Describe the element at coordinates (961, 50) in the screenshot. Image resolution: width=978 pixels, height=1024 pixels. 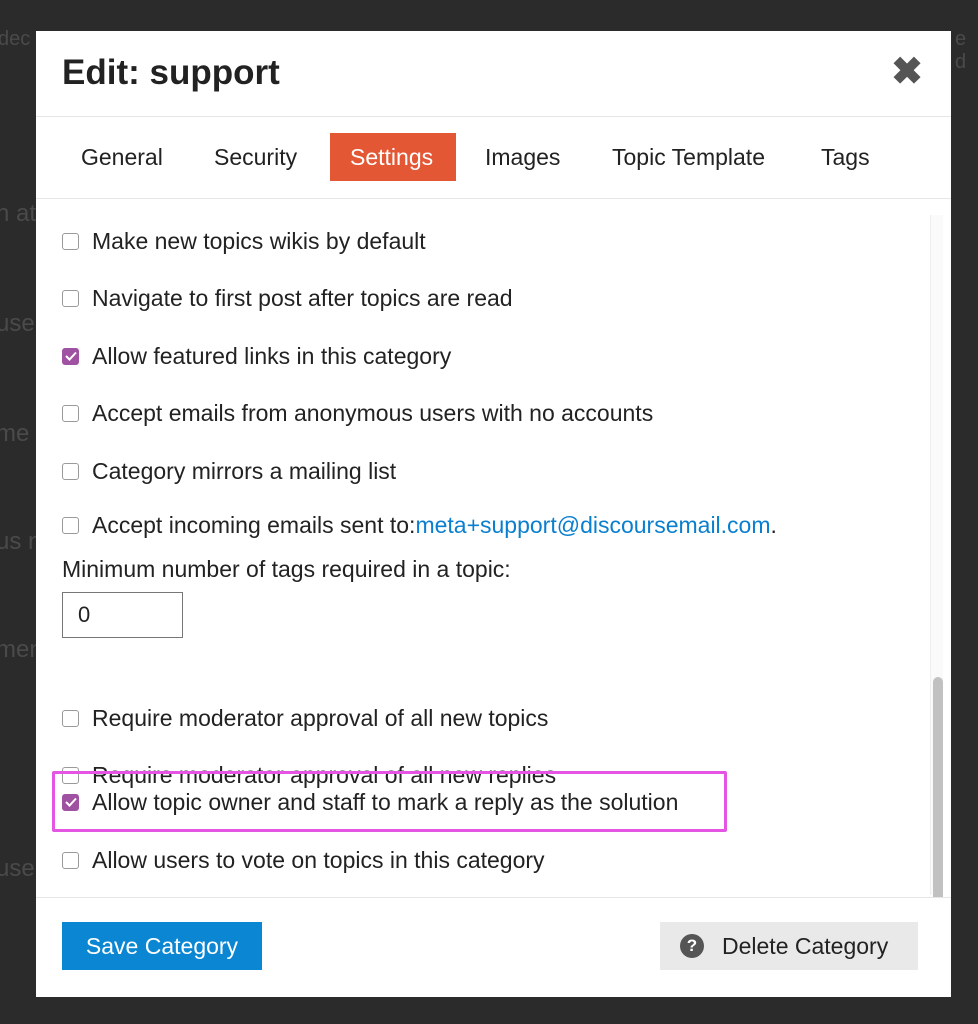
I see `backdrop-text-fragment: e d` at that location.